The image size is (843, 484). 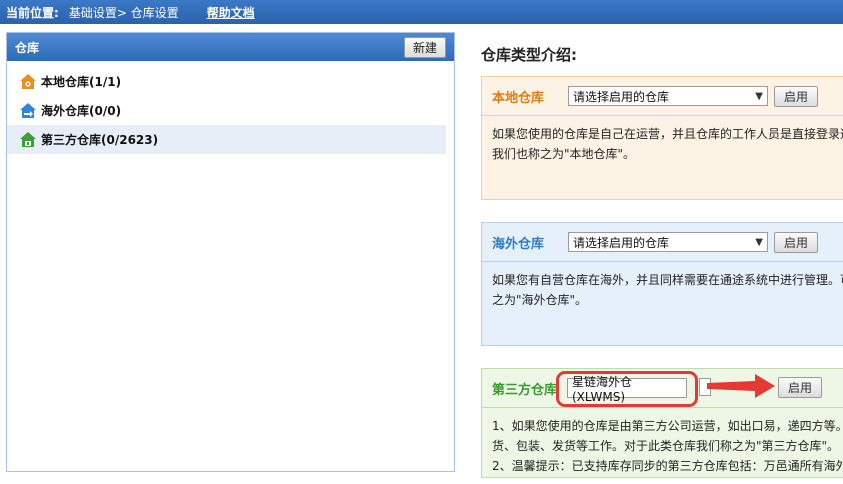 What do you see at coordinates (796, 242) in the screenshot?
I see `overseas-enable-button: 启用` at bounding box center [796, 242].